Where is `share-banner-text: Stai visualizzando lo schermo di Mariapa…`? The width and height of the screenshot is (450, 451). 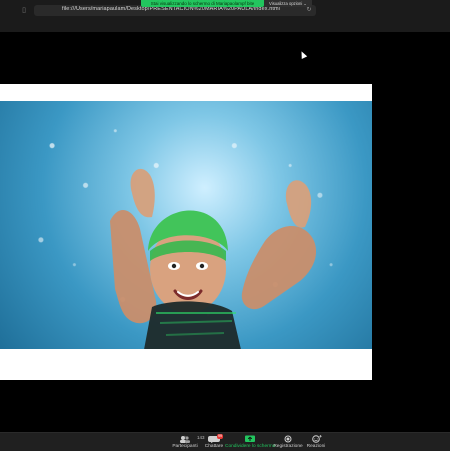 share-banner-text: Stai visualizzando lo schermo di Mariapa… is located at coordinates (202, 3).